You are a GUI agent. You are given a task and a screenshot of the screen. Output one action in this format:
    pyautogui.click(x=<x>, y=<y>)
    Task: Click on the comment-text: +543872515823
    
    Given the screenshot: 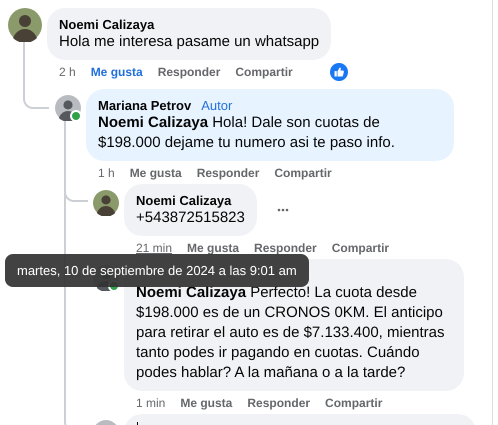 What is the action you would take?
    pyautogui.click(x=190, y=218)
    